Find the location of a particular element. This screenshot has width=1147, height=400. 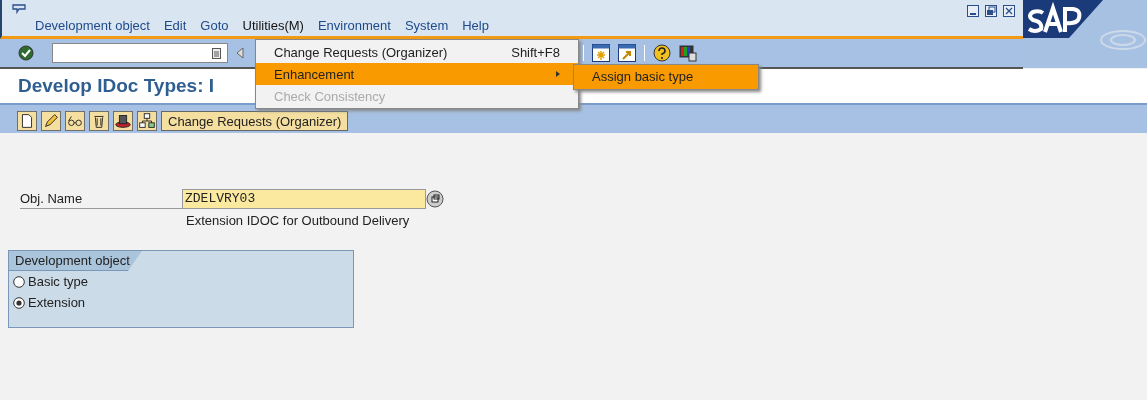

glasses-icon is located at coordinates (75, 121).